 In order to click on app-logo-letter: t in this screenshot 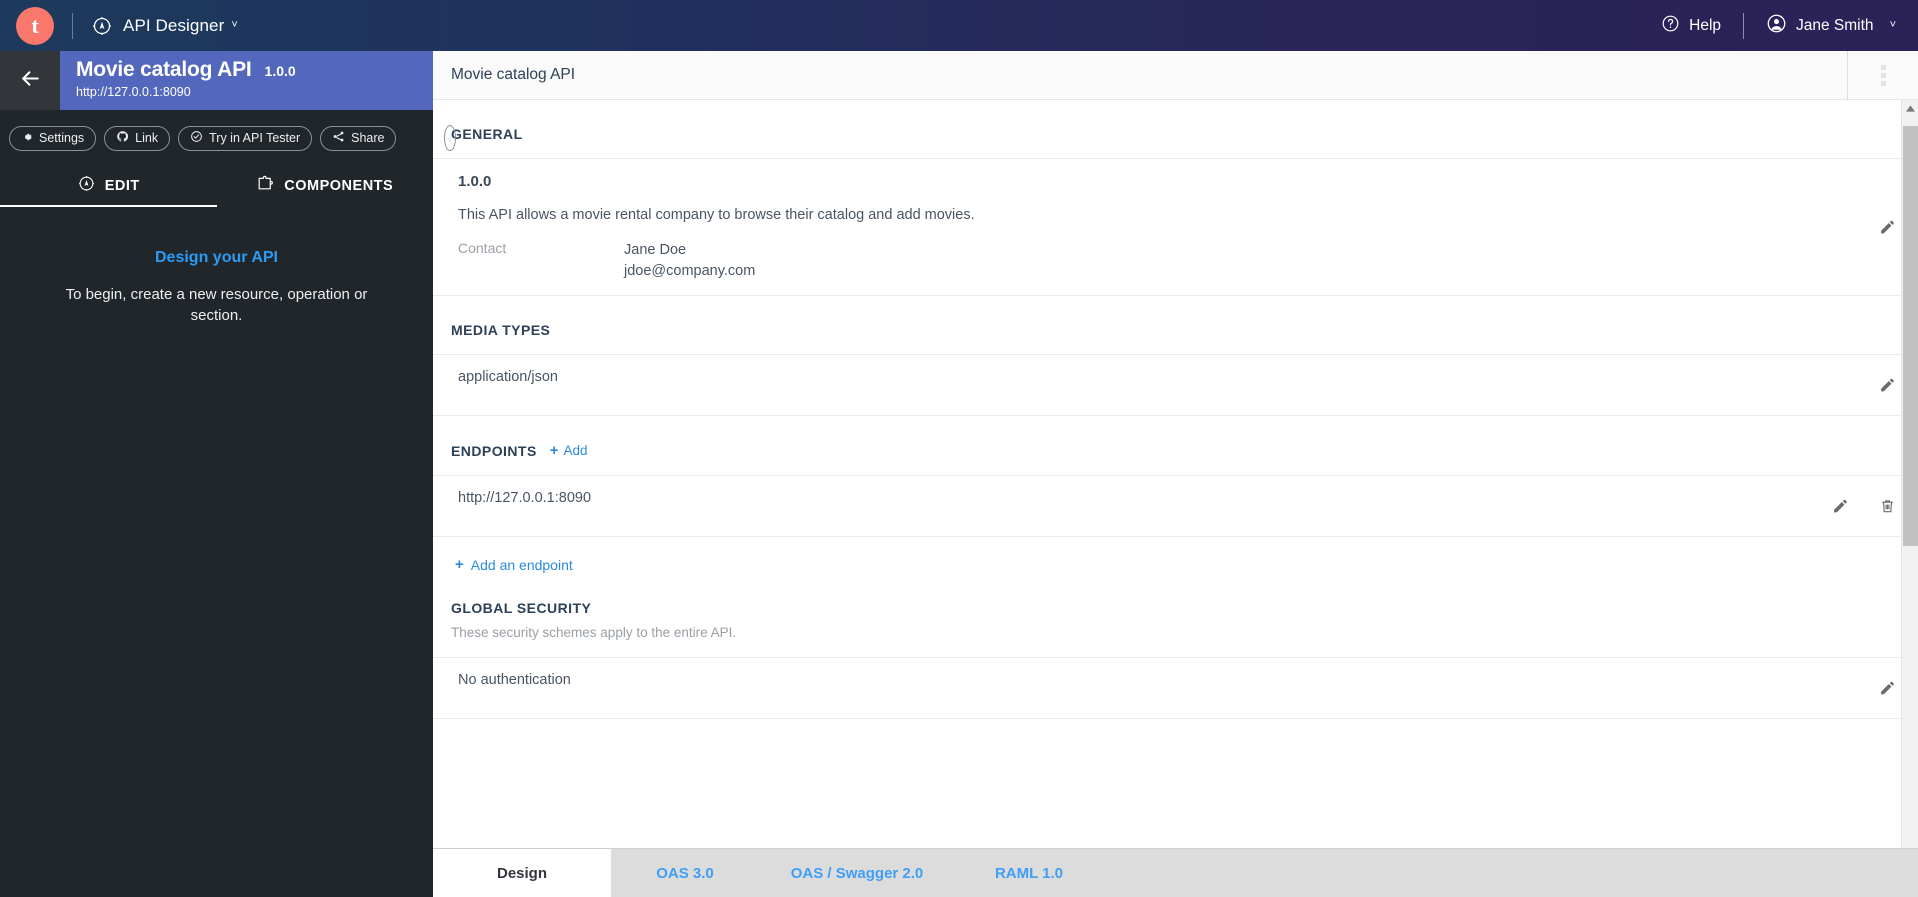, I will do `click(35, 25)`.